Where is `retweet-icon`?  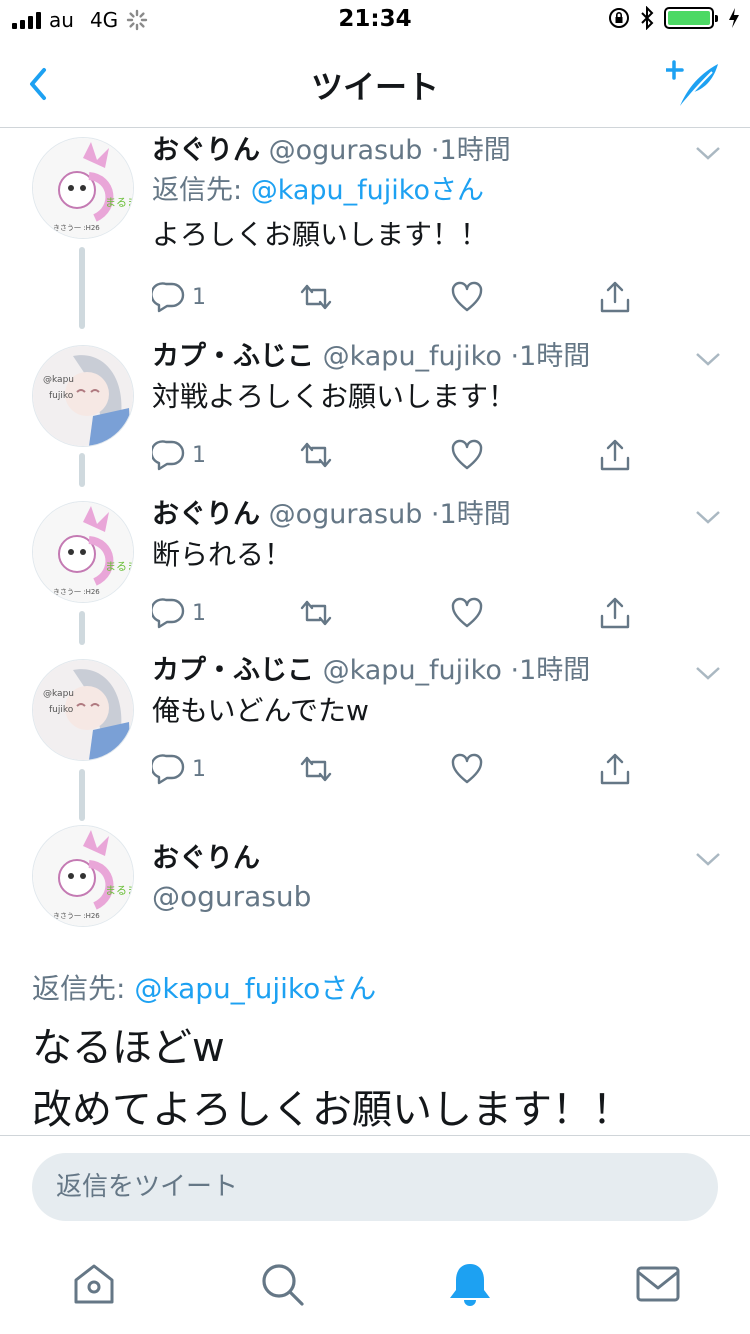
retweet-icon is located at coordinates (316, 455).